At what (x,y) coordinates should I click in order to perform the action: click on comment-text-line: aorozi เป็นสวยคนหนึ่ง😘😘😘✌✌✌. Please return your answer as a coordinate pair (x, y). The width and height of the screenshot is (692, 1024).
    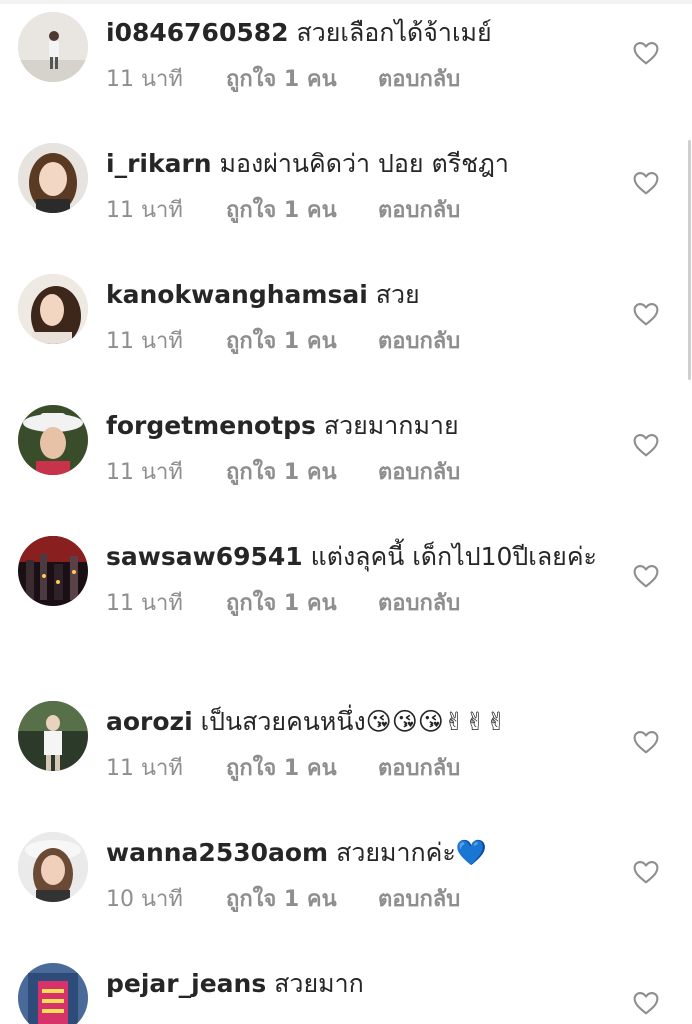
    Looking at the image, I should click on (356, 721).